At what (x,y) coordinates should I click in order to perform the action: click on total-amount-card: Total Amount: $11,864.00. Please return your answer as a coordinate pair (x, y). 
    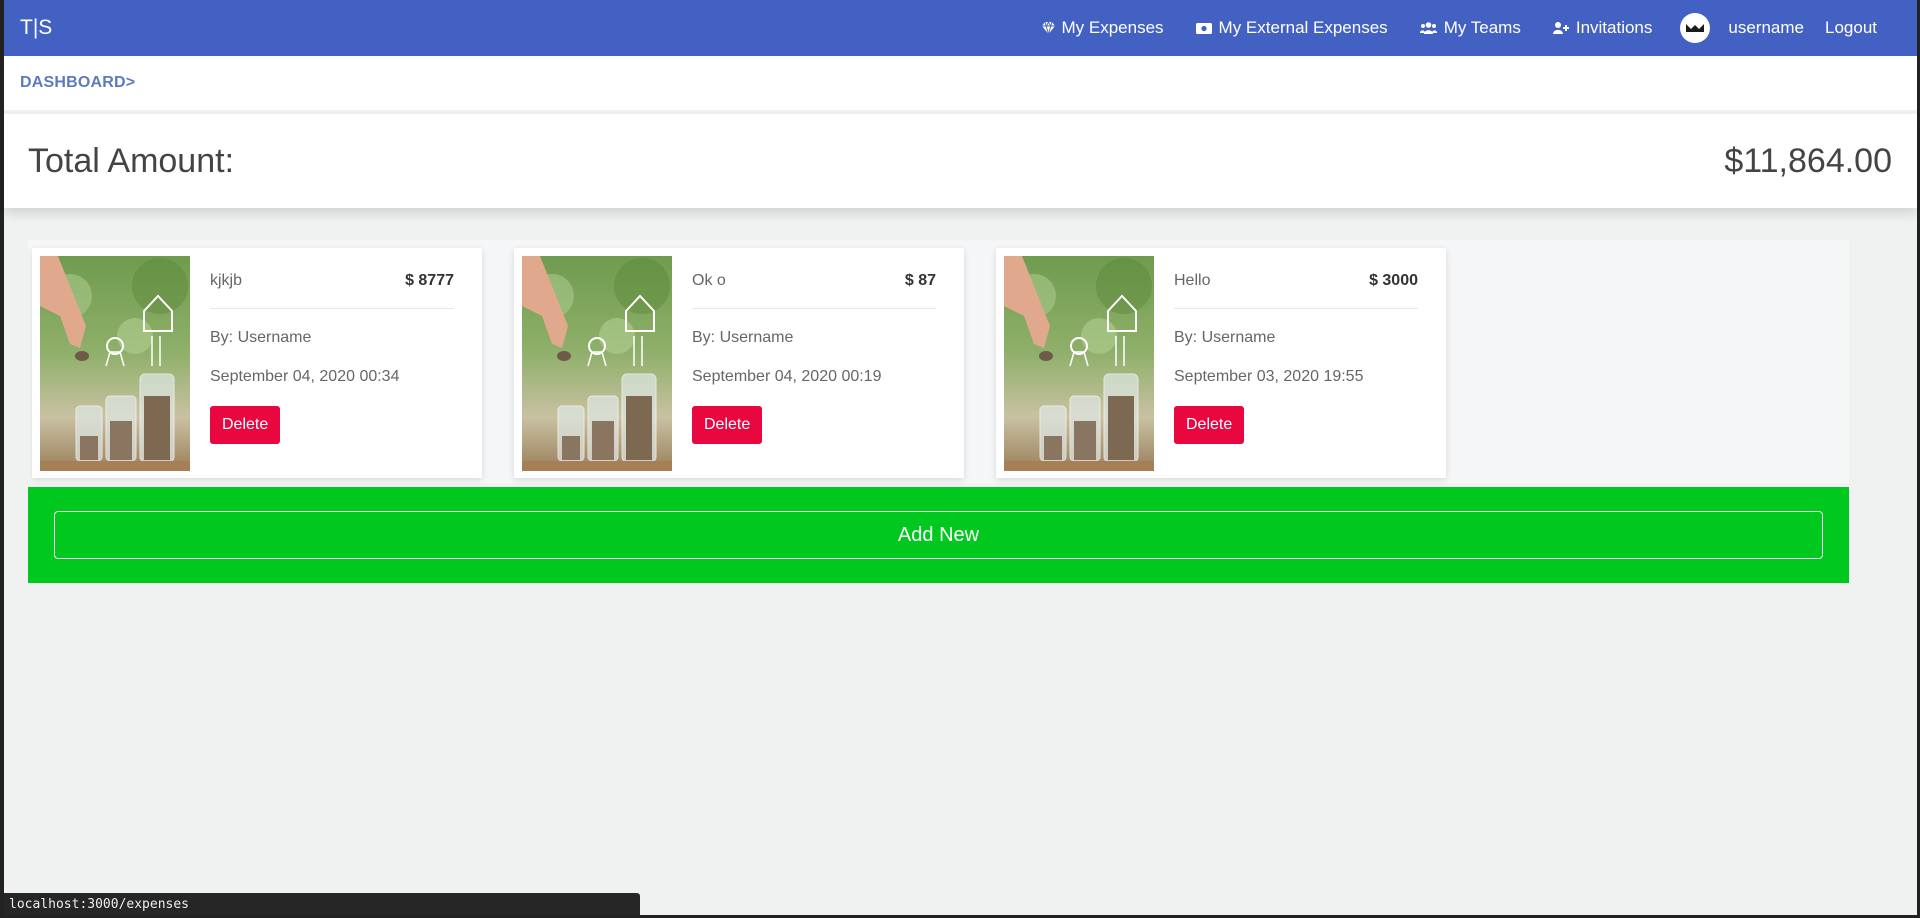
    Looking at the image, I should click on (960, 161).